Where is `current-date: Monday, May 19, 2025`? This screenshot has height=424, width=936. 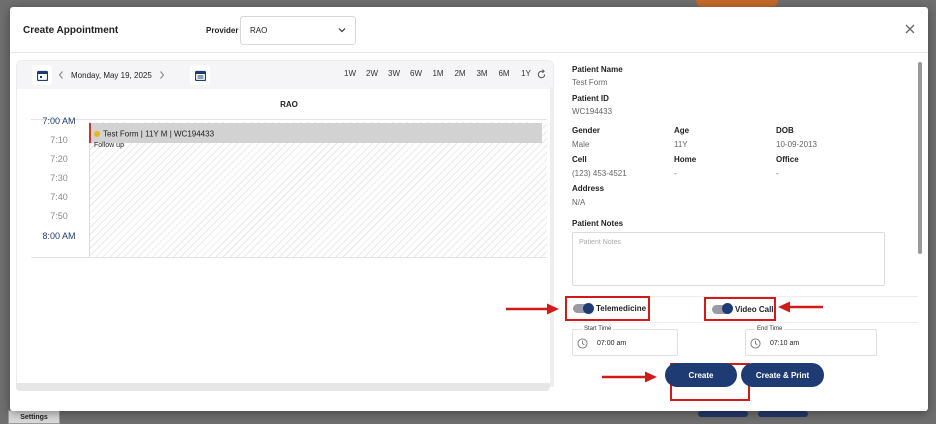
current-date: Monday, May 19, 2025 is located at coordinates (111, 75).